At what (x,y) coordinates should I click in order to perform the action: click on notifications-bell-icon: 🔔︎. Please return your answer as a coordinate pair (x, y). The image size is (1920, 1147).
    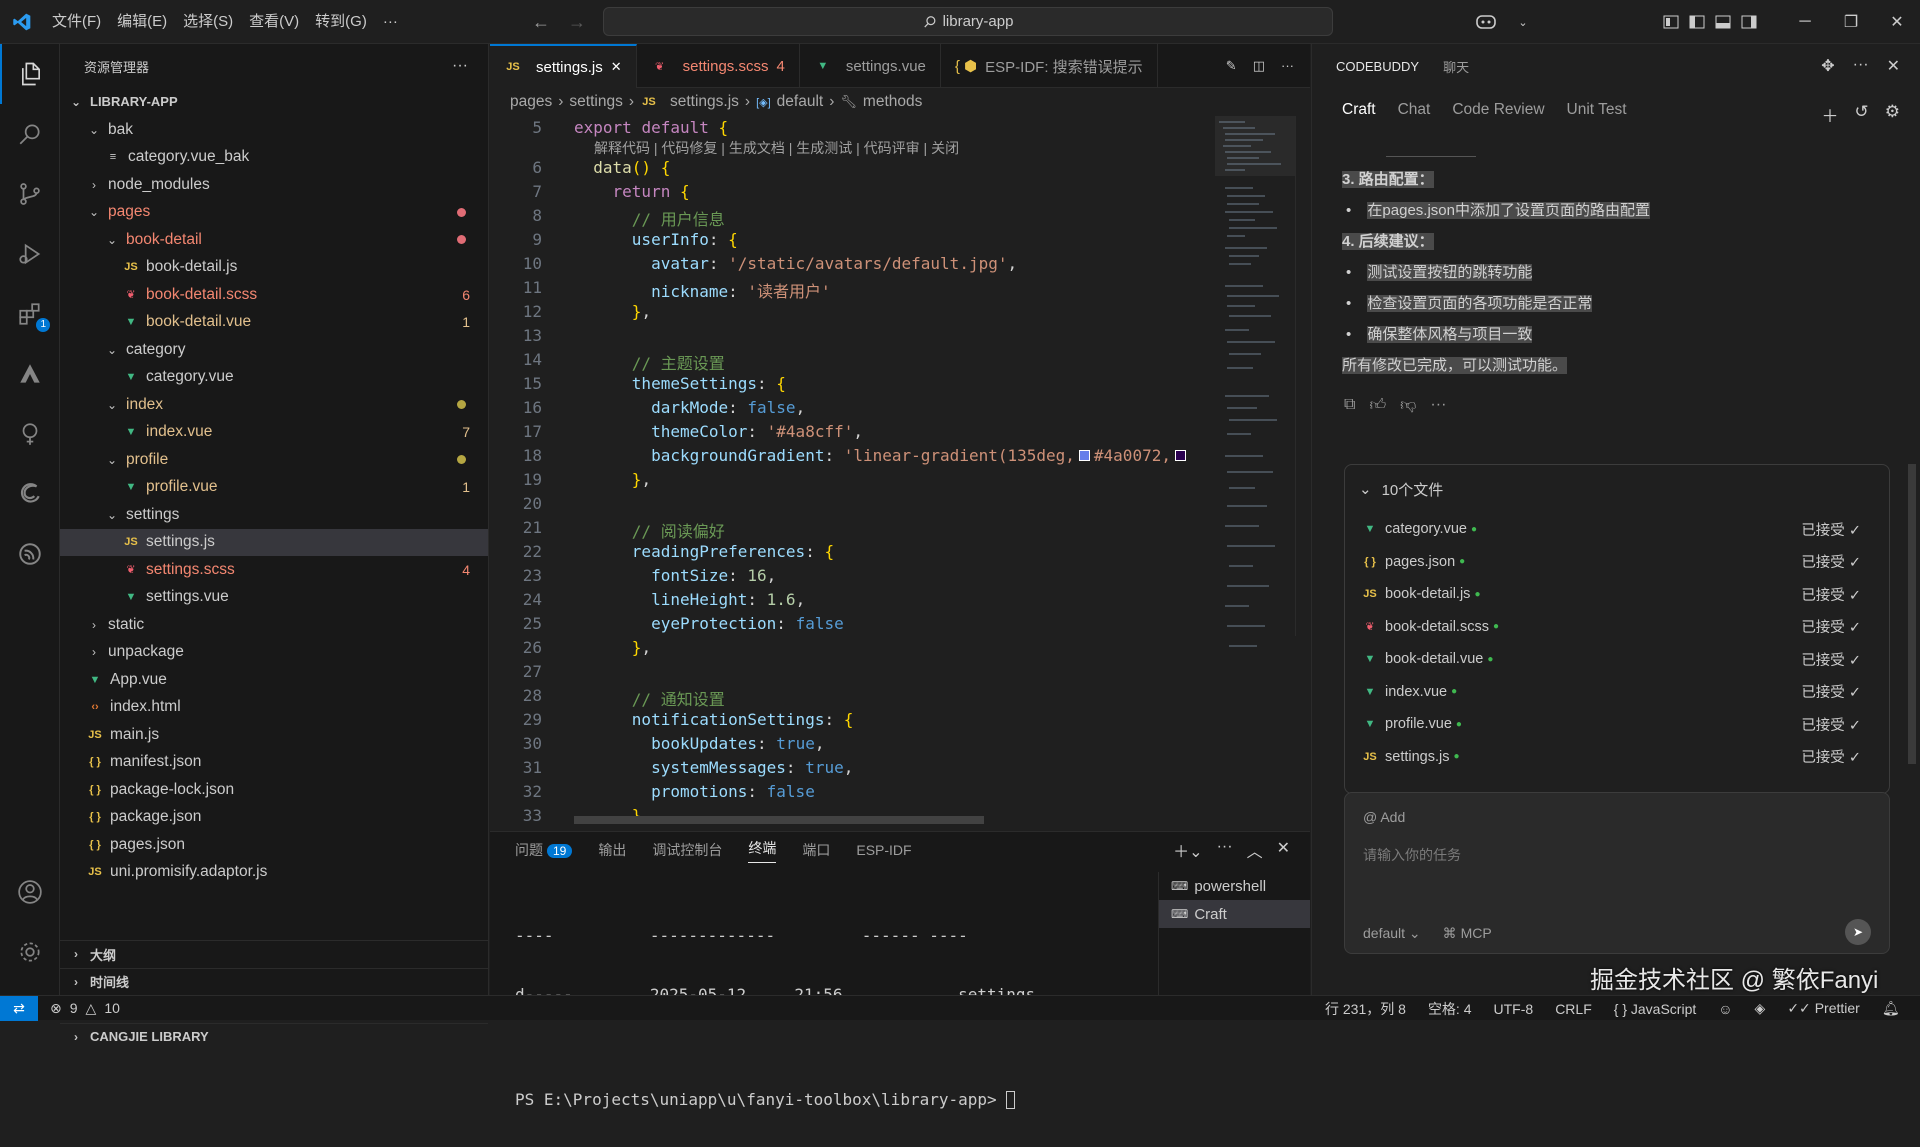
    Looking at the image, I should click on (1891, 1008).